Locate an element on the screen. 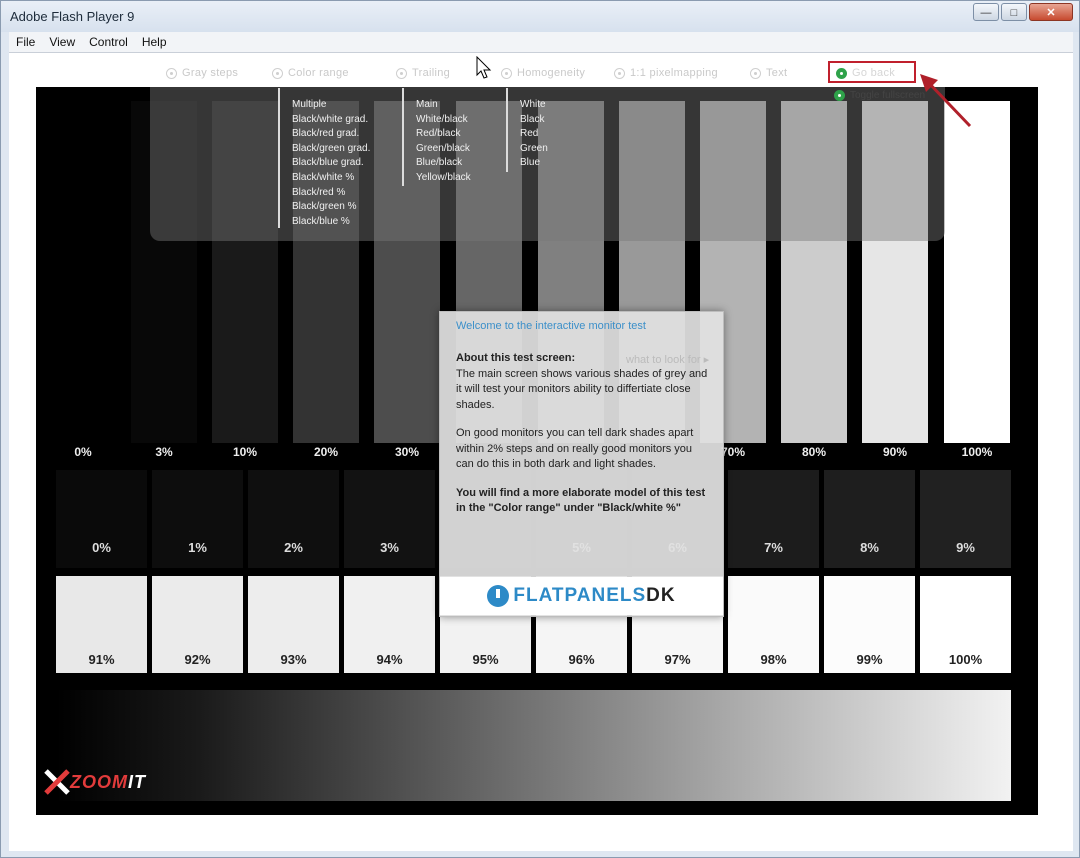 The height and width of the screenshot is (858, 1080). grey-bar-label: 90% is located at coordinates (895, 452).